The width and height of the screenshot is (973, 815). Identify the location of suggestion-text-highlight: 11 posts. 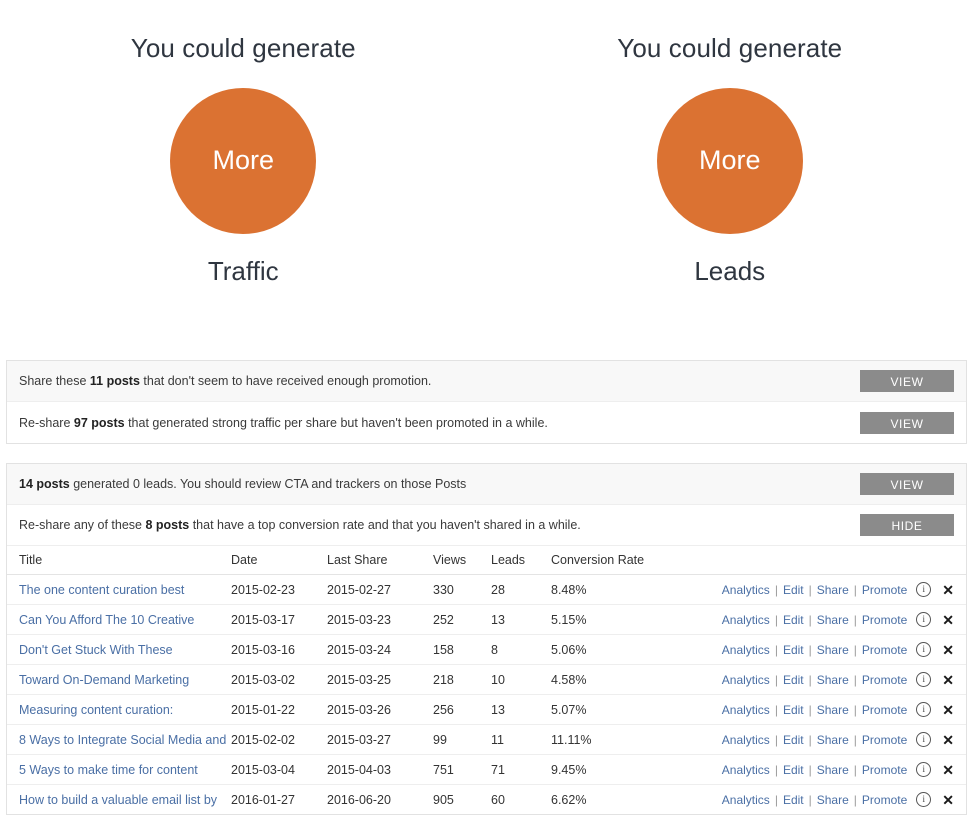
(115, 381).